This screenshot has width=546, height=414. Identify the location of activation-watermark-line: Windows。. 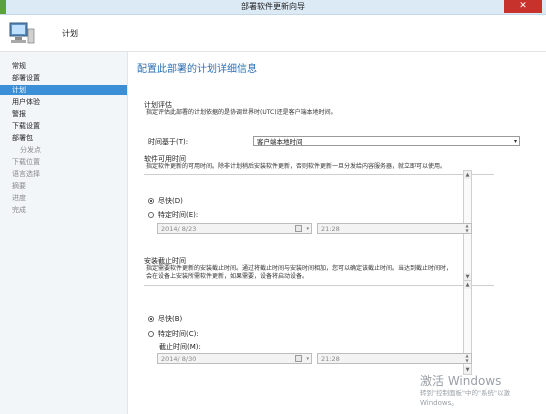
(439, 403).